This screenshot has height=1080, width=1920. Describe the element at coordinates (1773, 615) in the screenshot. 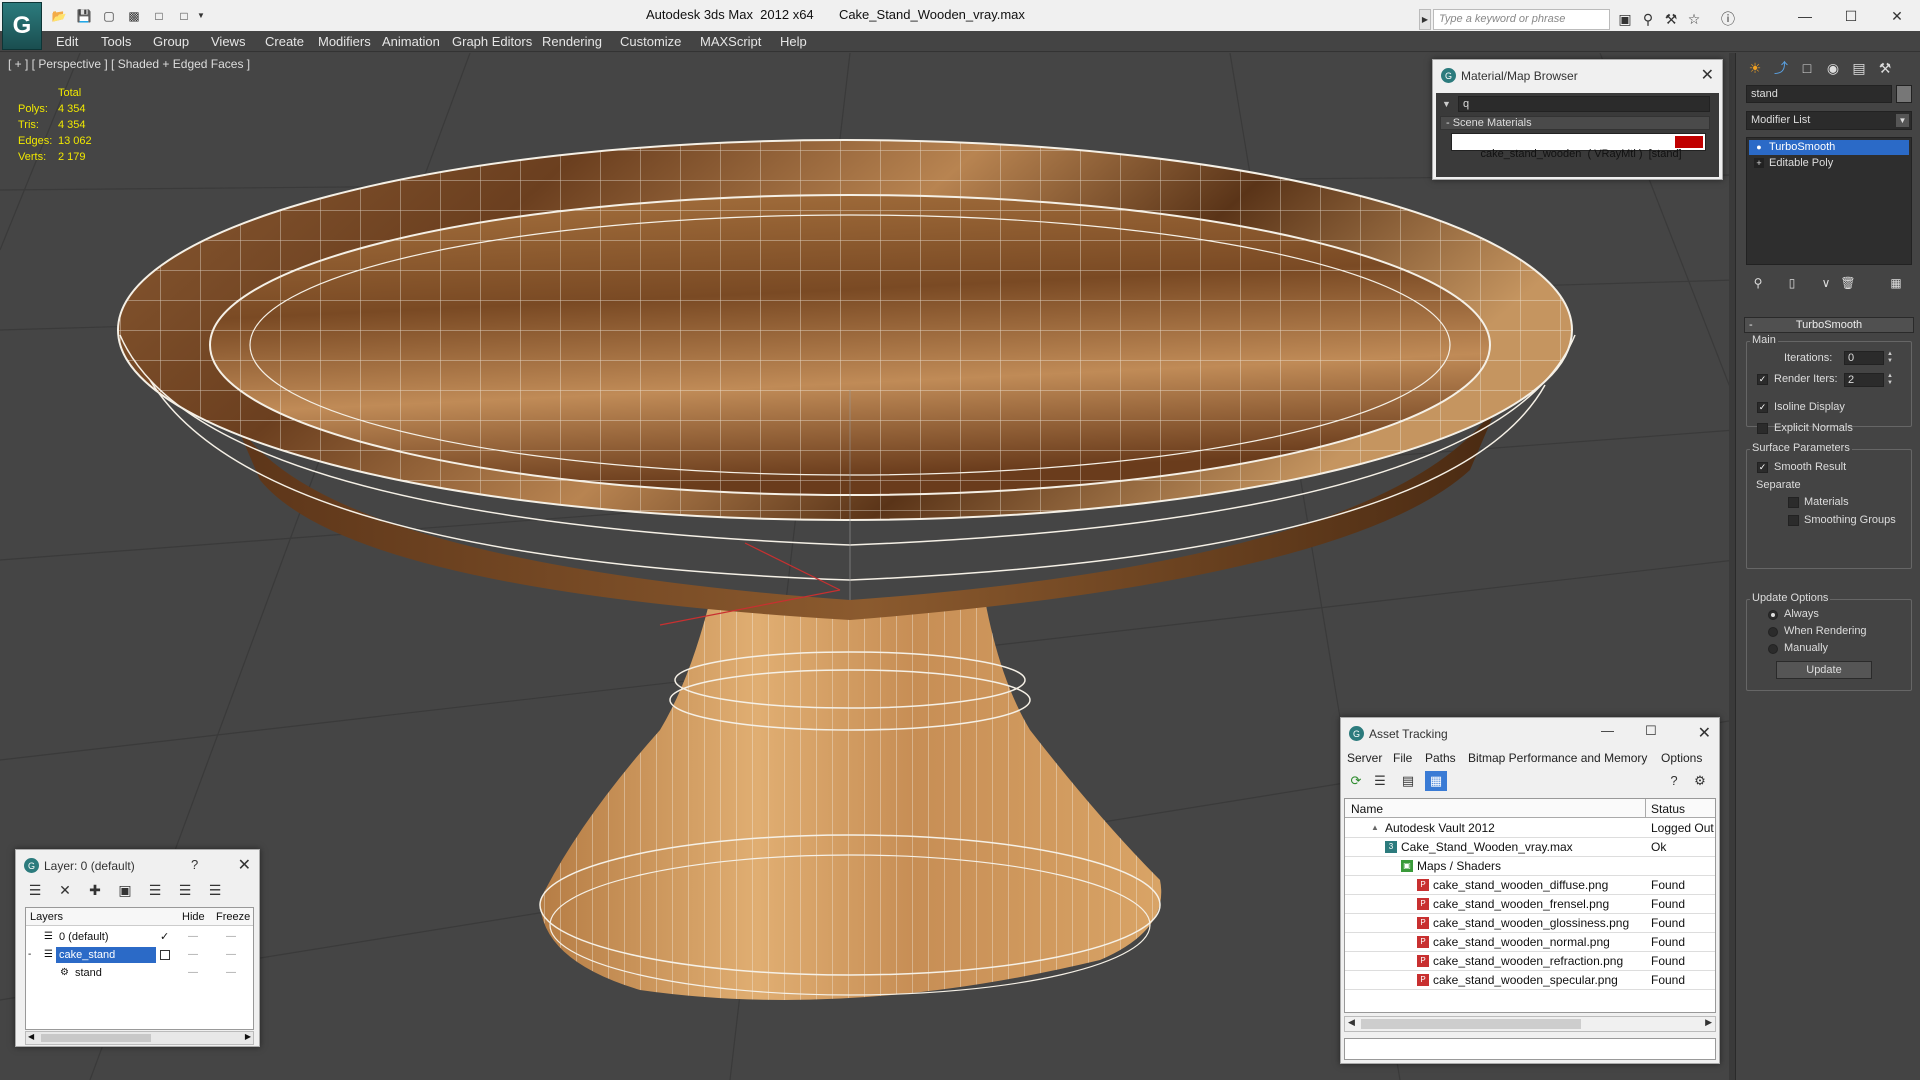

I see `always-radio` at that location.